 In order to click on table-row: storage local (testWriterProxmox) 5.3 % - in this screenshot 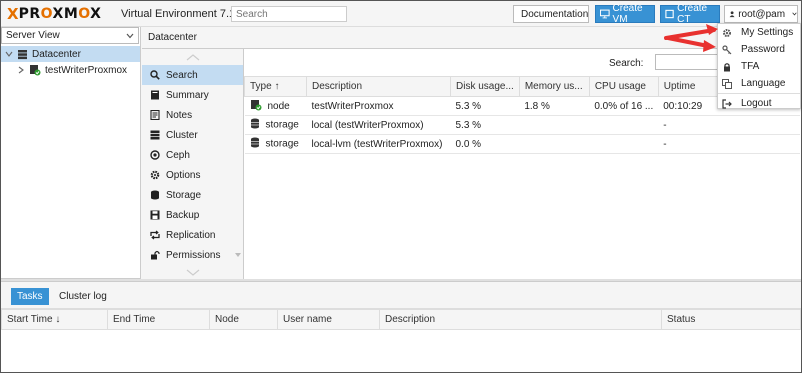, I will do `click(522, 125)`.